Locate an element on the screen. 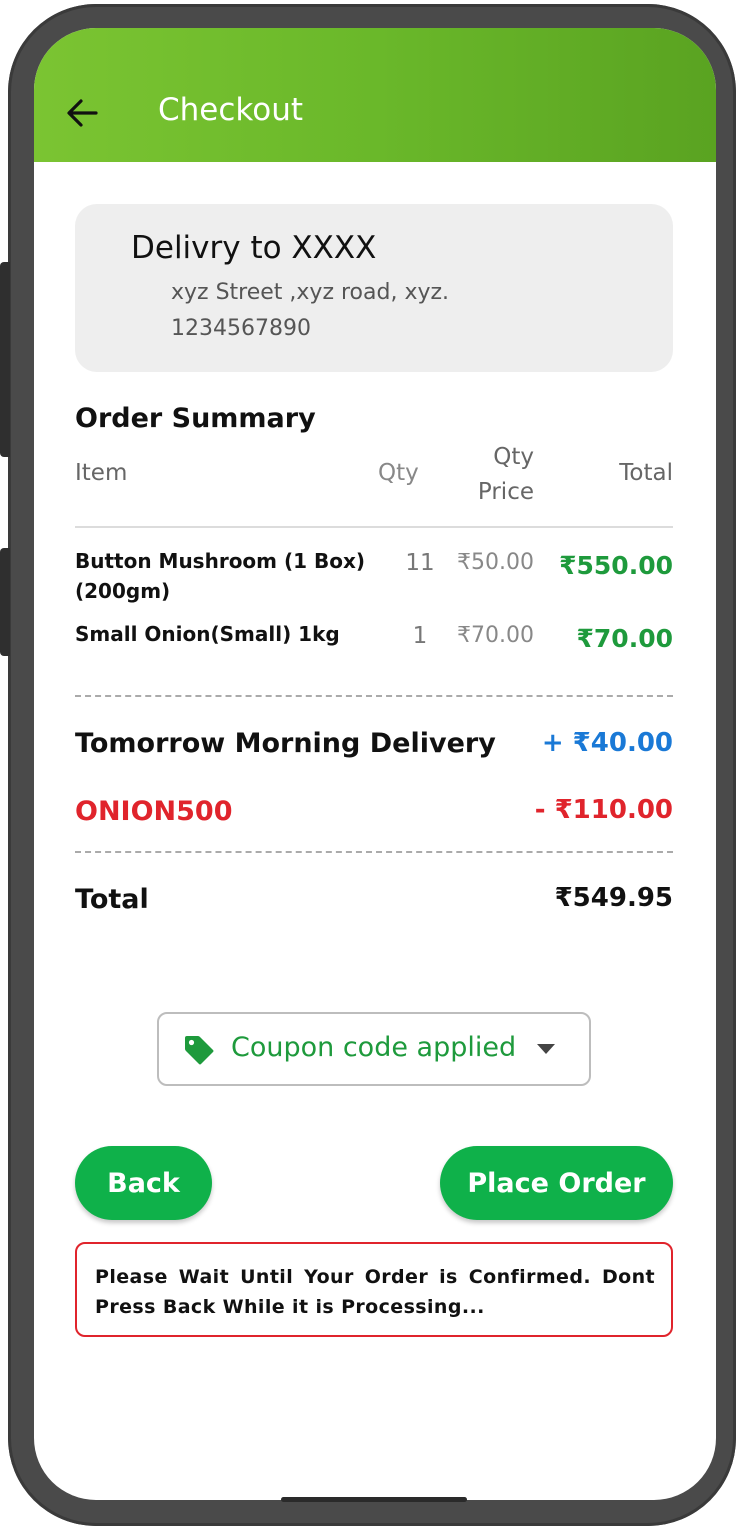 The height and width of the screenshot is (1531, 744). item-name: Button Mushroom (1 Box) (200gm) is located at coordinates (220, 576).